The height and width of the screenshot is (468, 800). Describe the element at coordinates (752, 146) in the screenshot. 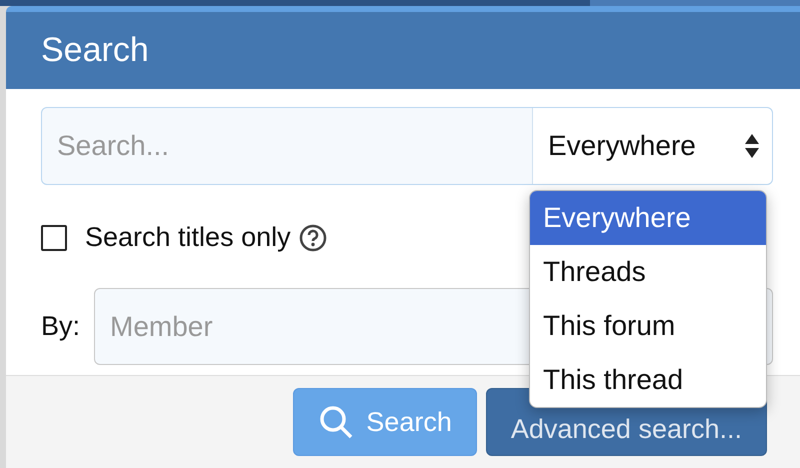

I see `sort-arrows-icon` at that location.